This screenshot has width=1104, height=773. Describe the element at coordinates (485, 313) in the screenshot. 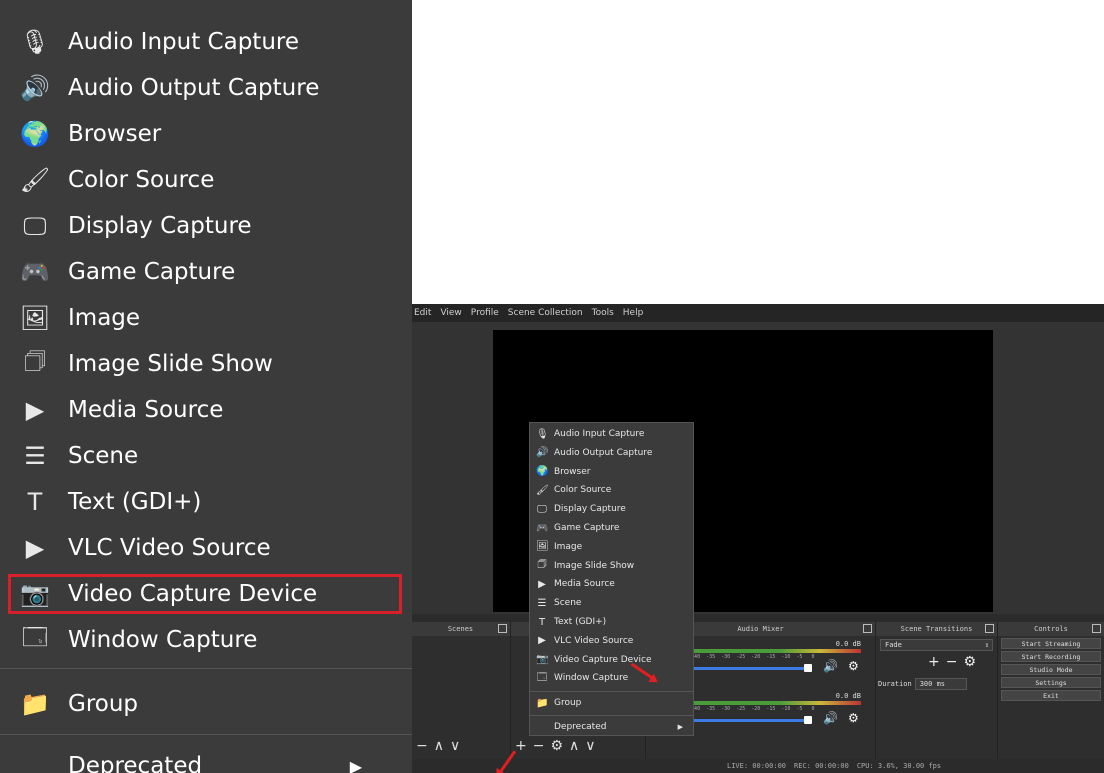

I see `menu-profile: Profile` at that location.